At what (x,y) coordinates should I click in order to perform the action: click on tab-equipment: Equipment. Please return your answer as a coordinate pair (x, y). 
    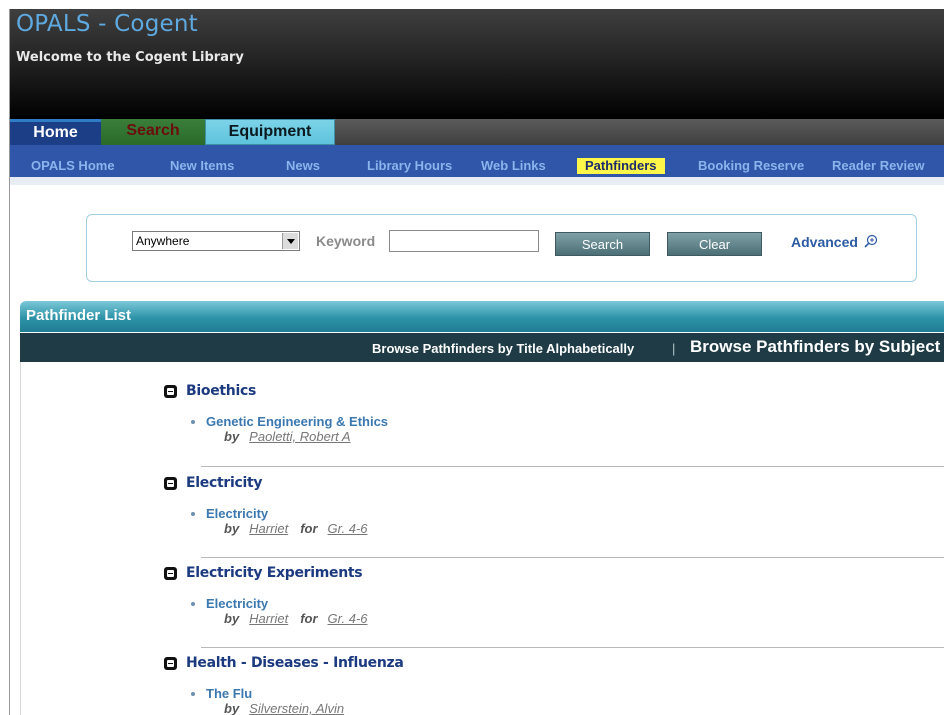
    Looking at the image, I should click on (270, 132).